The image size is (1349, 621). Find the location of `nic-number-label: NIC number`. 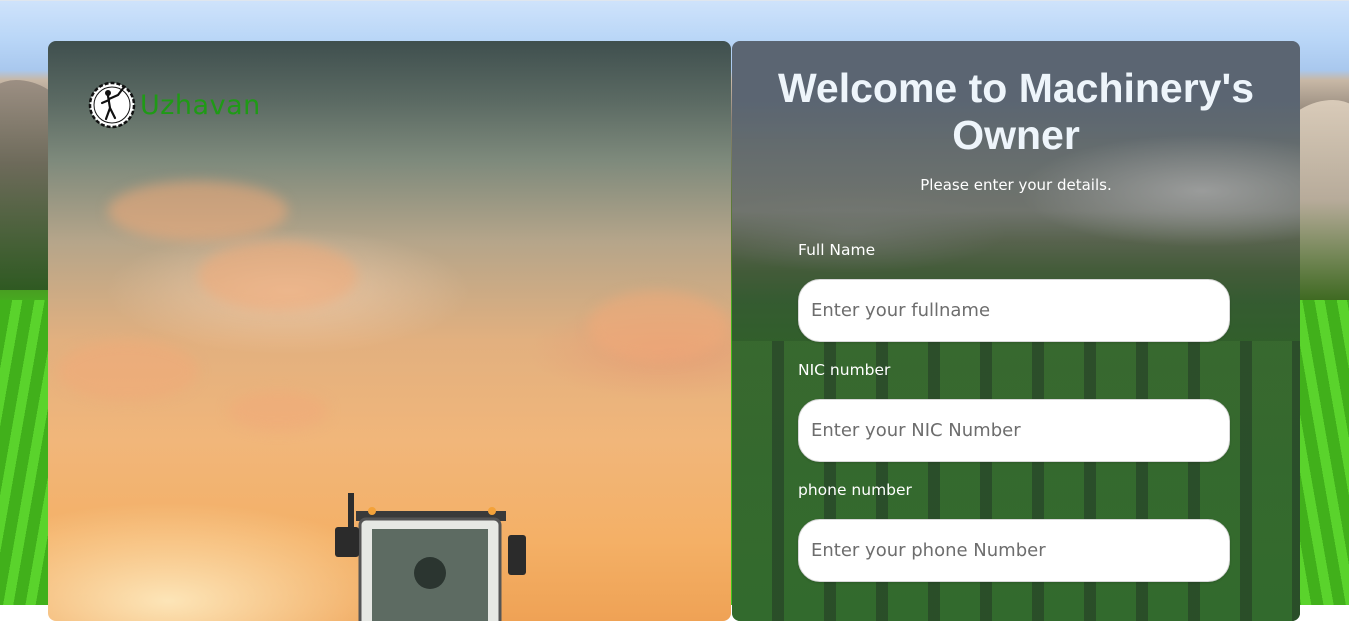

nic-number-label: NIC number is located at coordinates (844, 370).